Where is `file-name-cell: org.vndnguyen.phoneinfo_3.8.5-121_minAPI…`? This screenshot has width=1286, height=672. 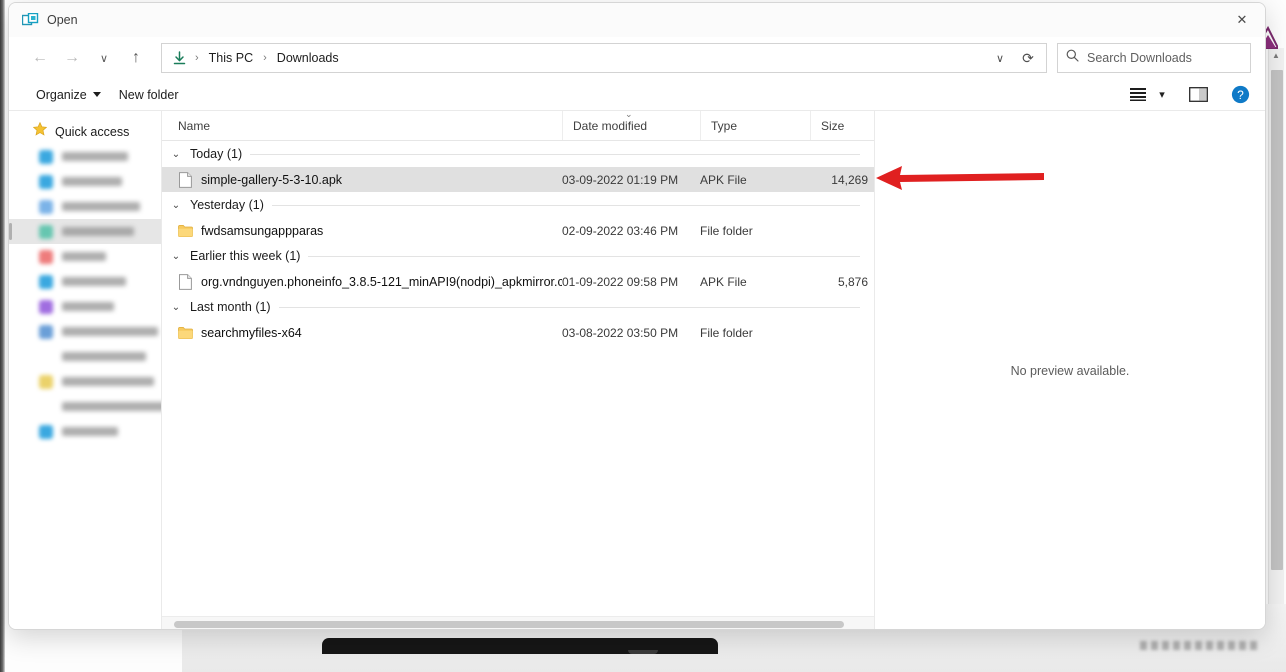
file-name-cell: org.vndnguyen.phoneinfo_3.8.5-121_minAPI… is located at coordinates (362, 281).